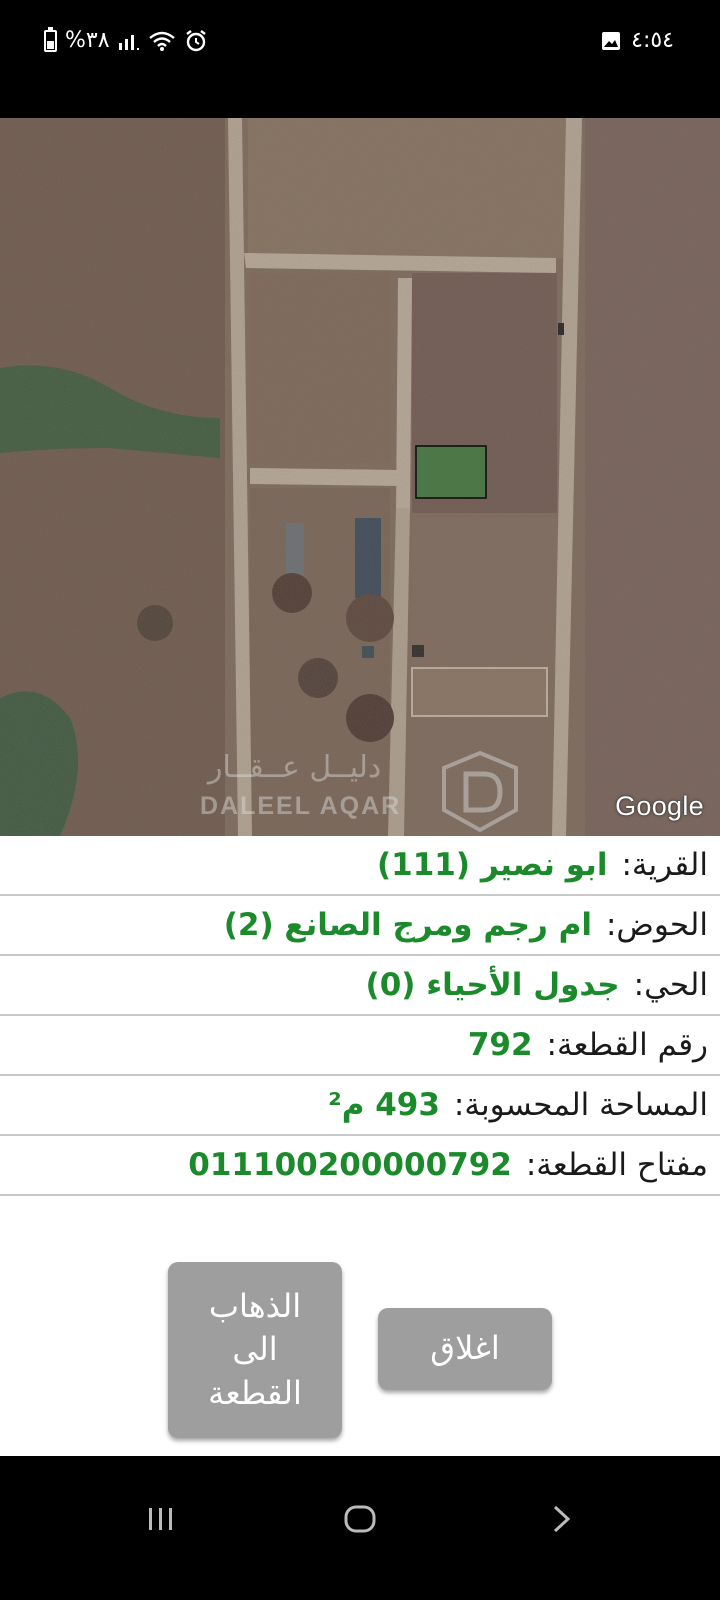 The width and height of the screenshot is (720, 1600). What do you see at coordinates (360, 42) in the screenshot?
I see `status-bar: %٣٨ ٤:٥٤` at bounding box center [360, 42].